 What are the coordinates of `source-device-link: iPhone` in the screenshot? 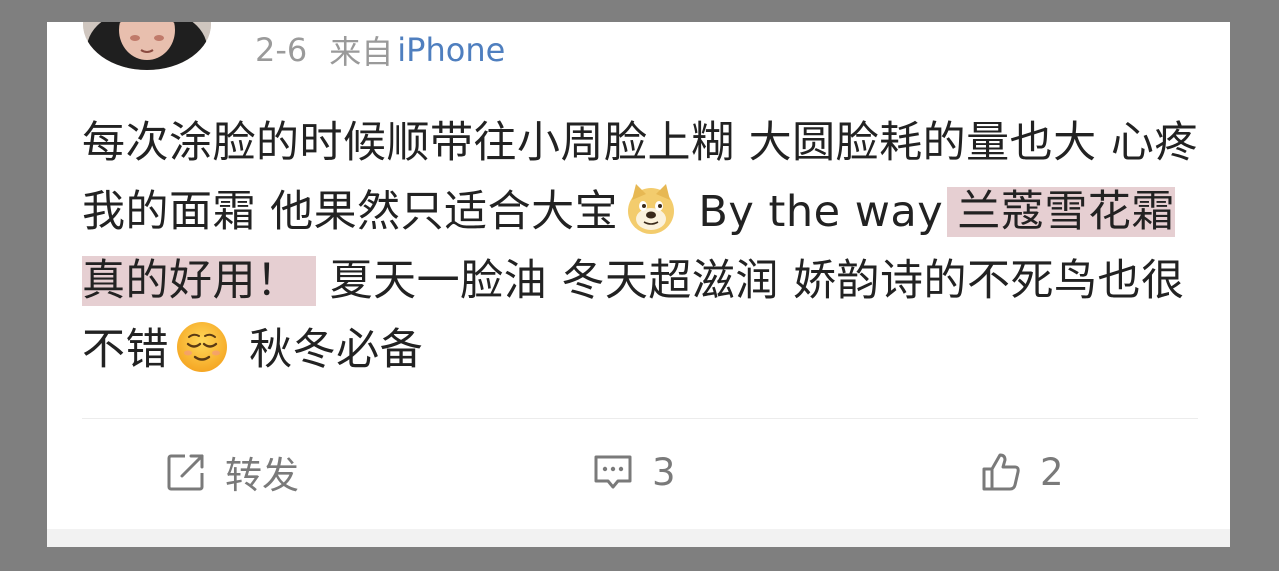 It's located at (451, 50).